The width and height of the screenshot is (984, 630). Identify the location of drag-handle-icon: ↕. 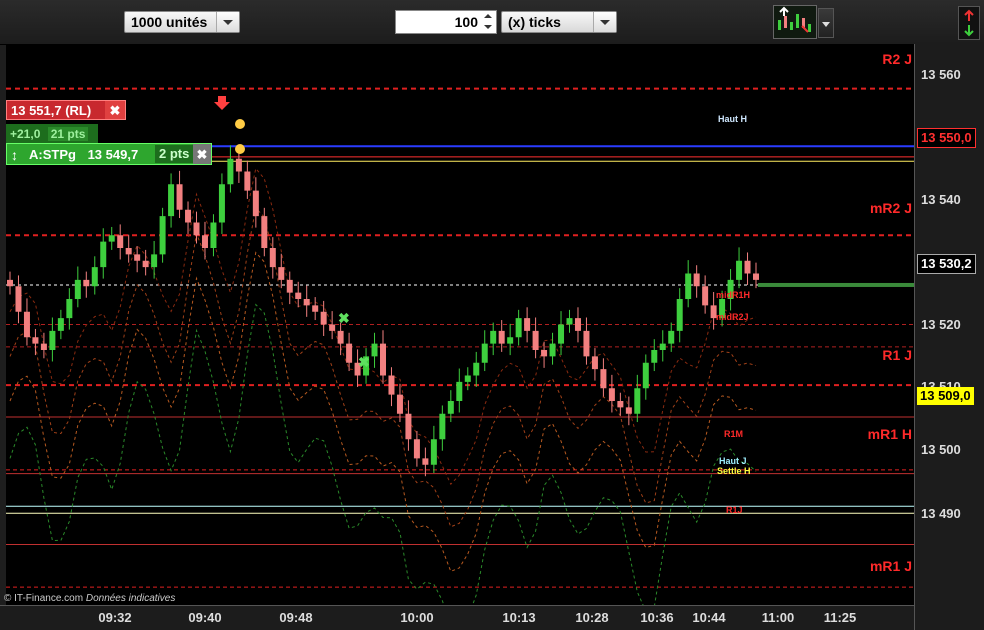
(14, 155).